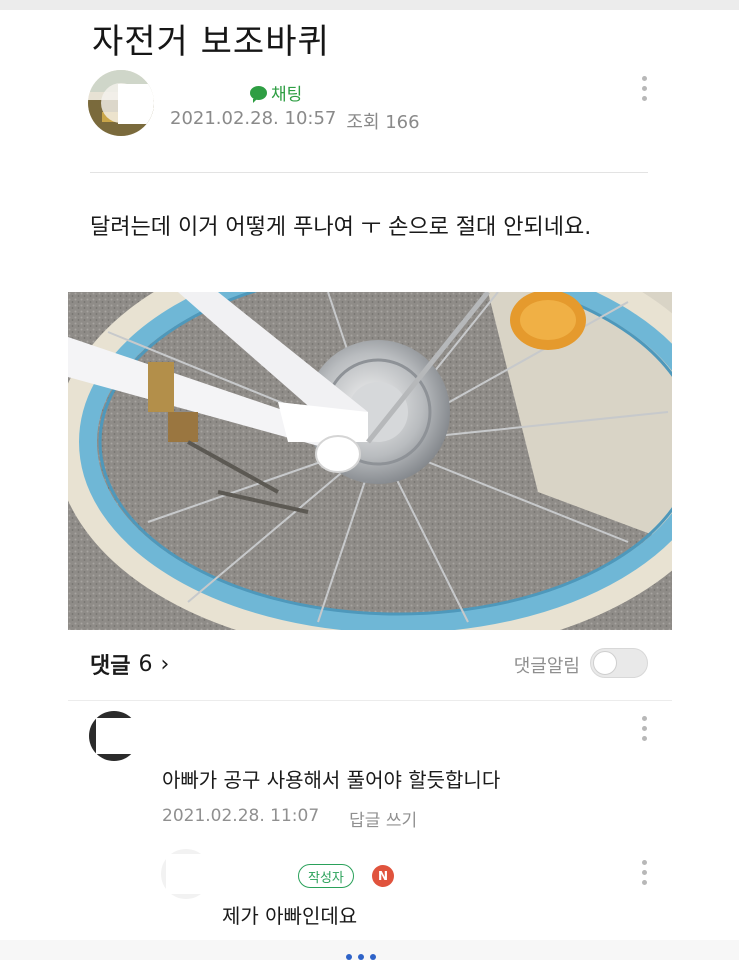 The width and height of the screenshot is (739, 960). Describe the element at coordinates (253, 118) in the screenshot. I see `post-date: 2021.02.28. 10:57` at that location.